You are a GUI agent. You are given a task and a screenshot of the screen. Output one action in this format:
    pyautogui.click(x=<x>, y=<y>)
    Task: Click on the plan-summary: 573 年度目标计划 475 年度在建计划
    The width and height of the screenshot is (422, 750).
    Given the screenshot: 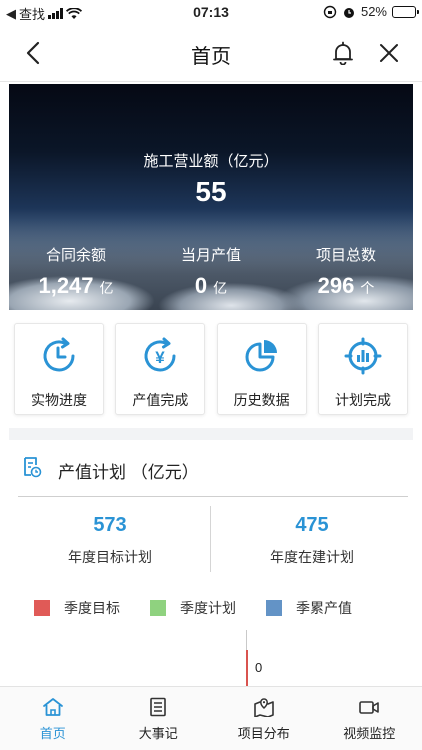 What is the action you would take?
    pyautogui.click(x=211, y=541)
    